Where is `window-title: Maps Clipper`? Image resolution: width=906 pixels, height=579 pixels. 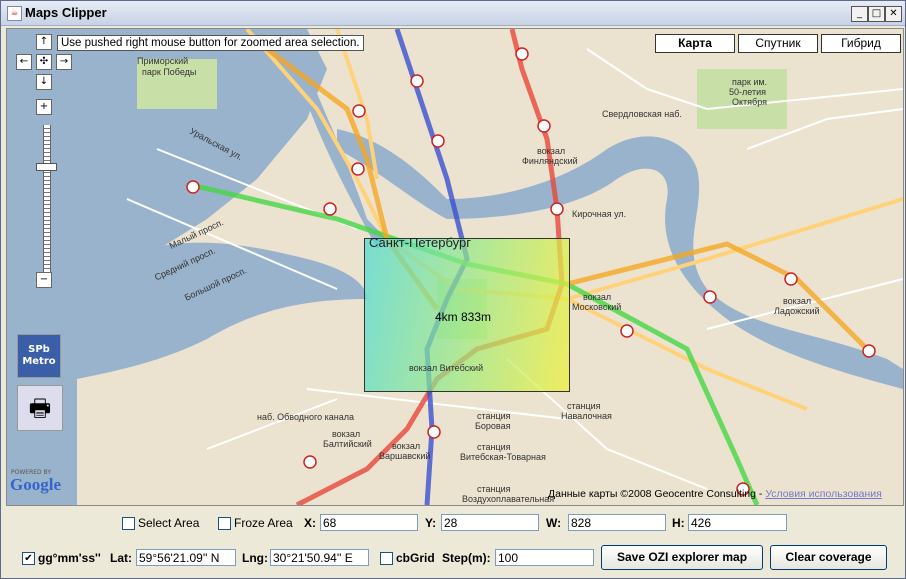
window-title: Maps Clipper is located at coordinates (66, 12).